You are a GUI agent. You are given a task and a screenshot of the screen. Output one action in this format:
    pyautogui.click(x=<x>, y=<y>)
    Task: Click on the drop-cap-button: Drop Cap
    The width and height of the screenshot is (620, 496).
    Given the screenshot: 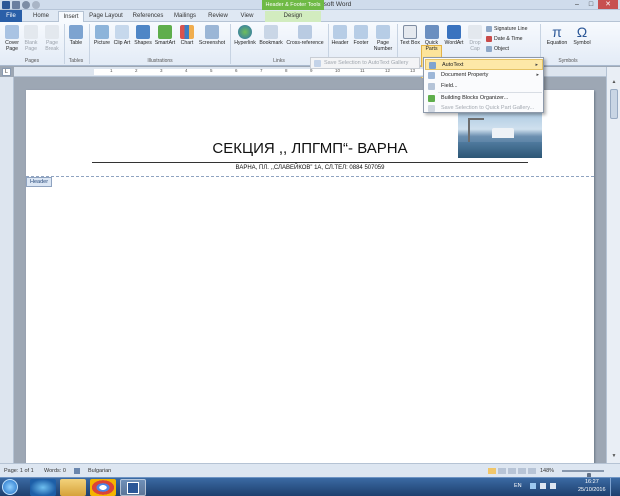 What is the action you would take?
    pyautogui.click(x=475, y=38)
    